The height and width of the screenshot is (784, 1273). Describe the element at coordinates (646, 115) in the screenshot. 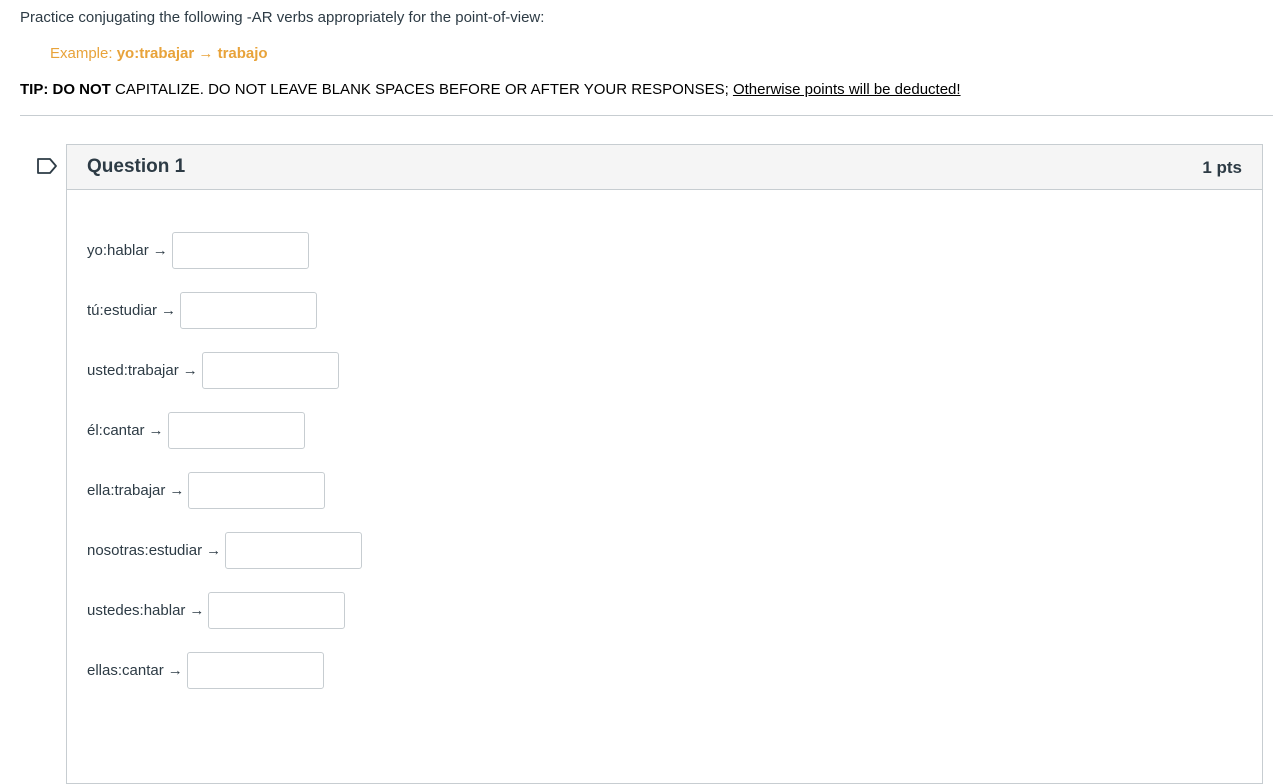

I see `divider` at that location.